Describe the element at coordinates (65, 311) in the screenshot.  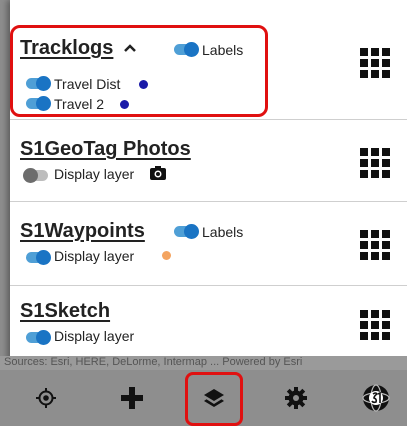
I see `layer-title-s1sketch: S1Sketch` at that location.